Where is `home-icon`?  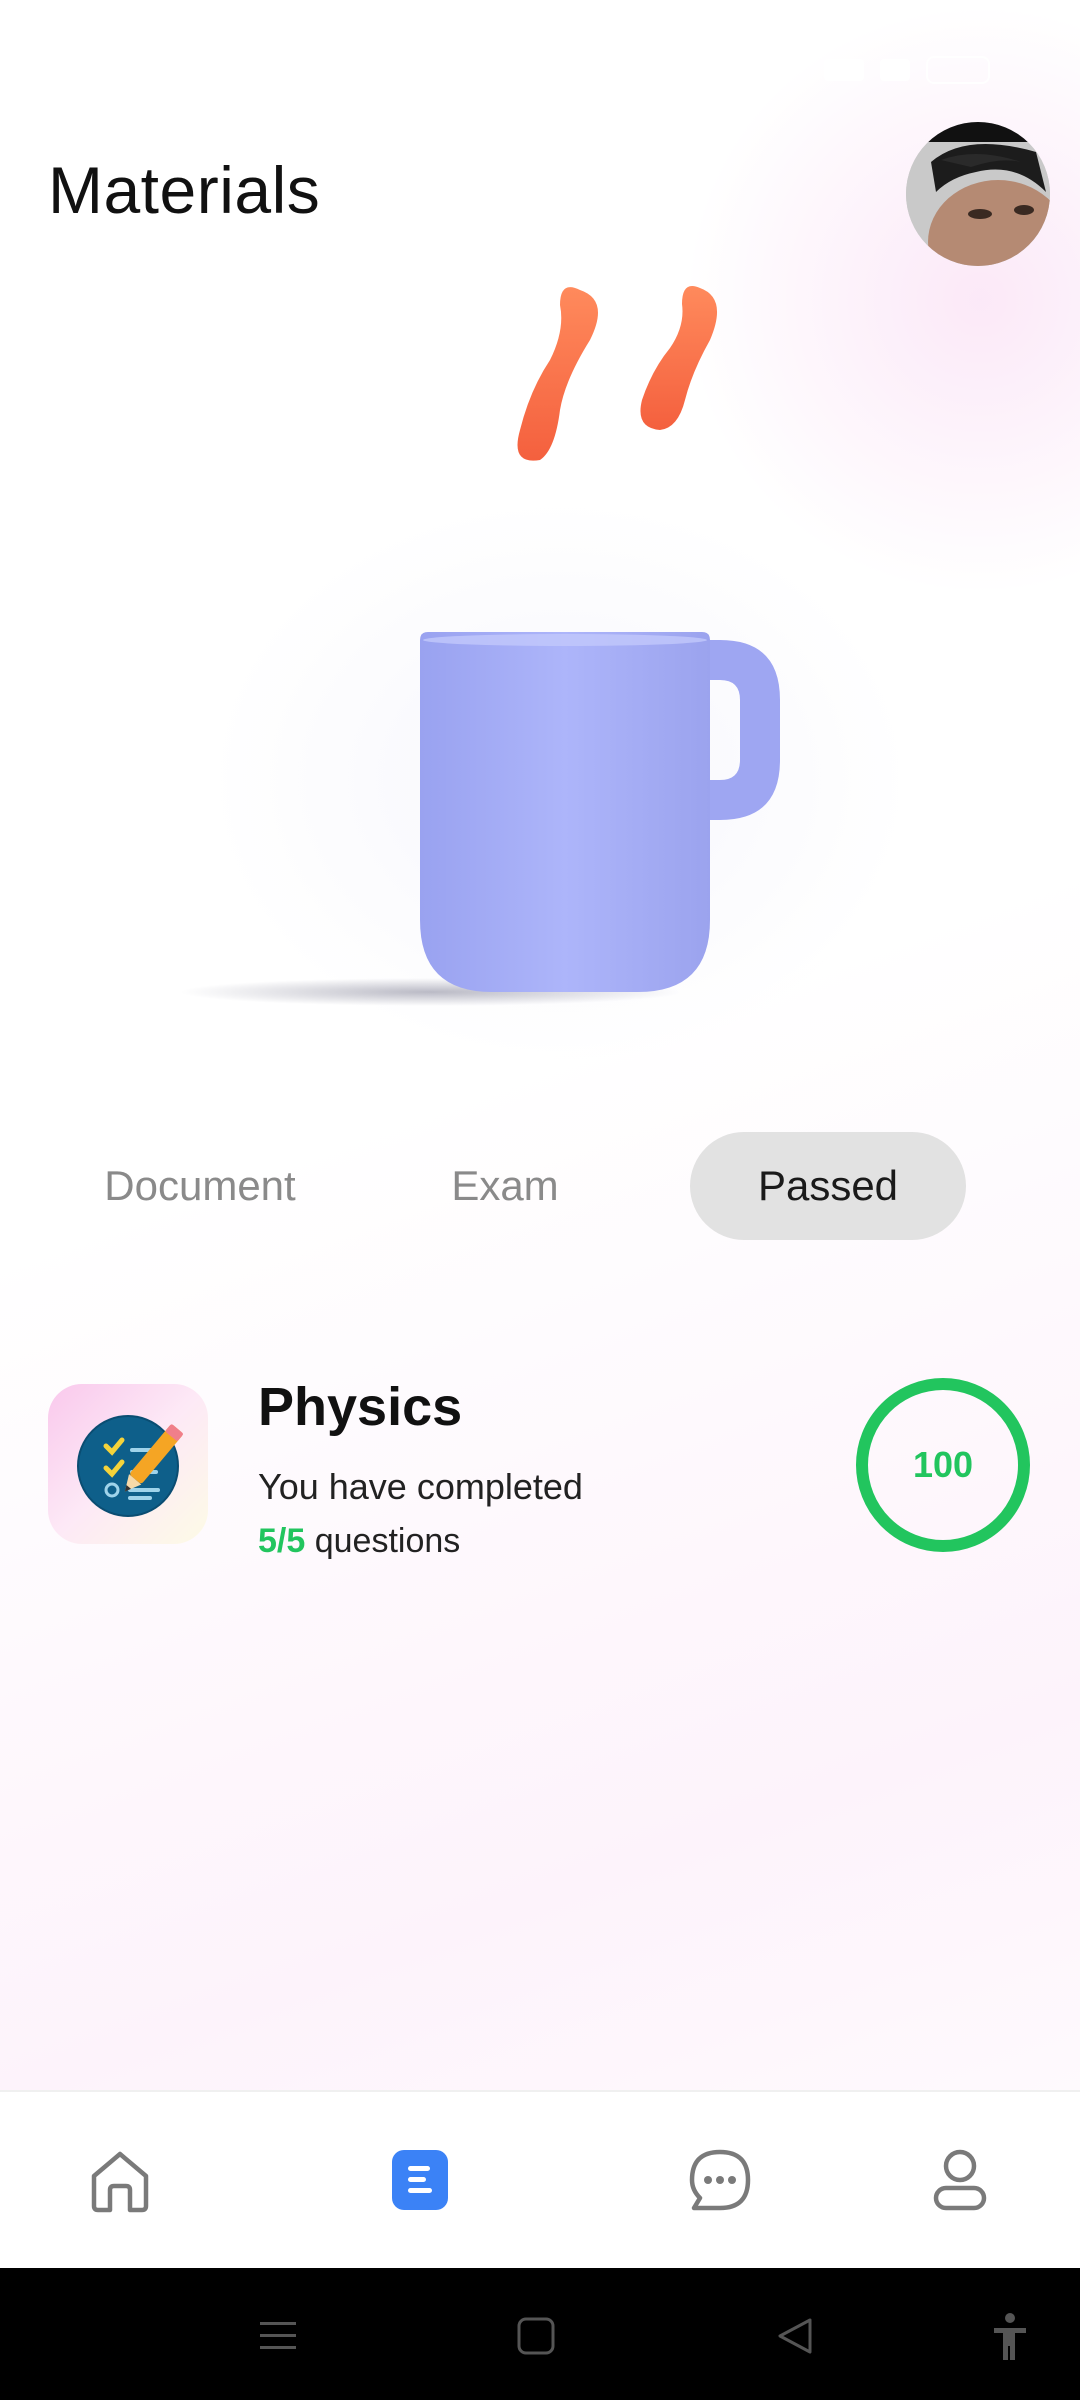 home-icon is located at coordinates (120, 2182).